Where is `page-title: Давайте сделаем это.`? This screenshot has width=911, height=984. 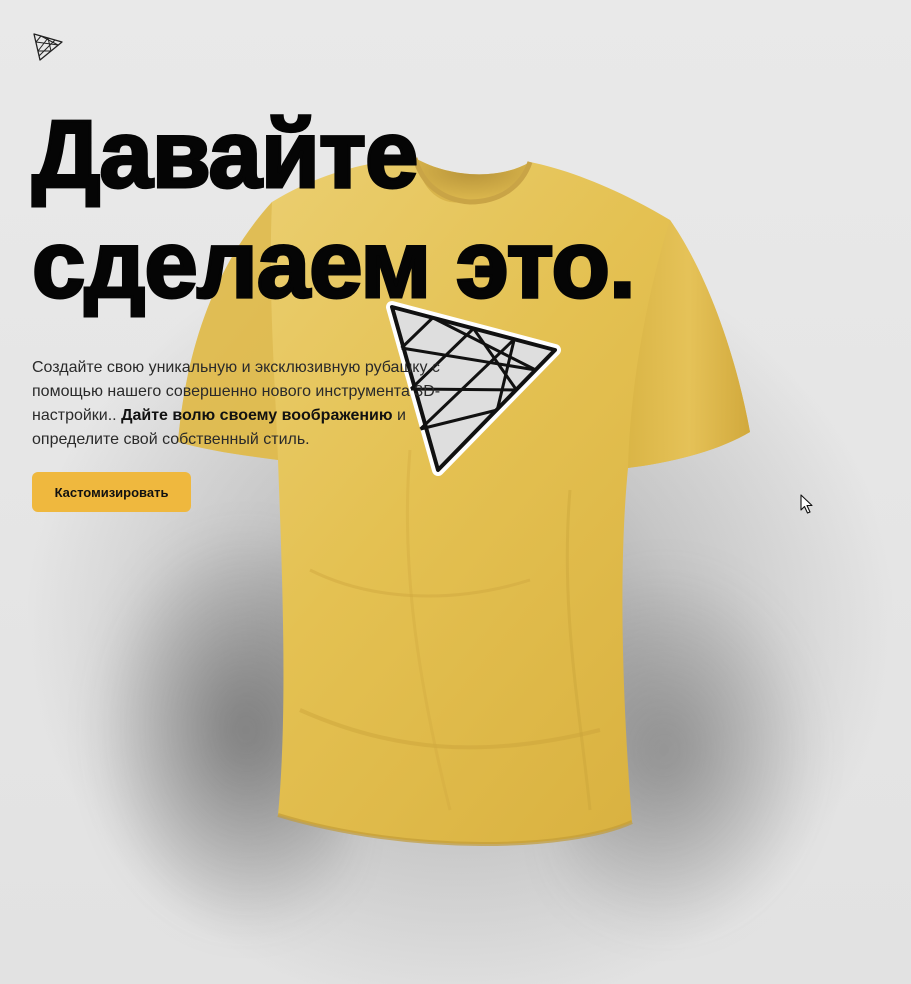 page-title: Давайте сделаем это. is located at coordinates (334, 210).